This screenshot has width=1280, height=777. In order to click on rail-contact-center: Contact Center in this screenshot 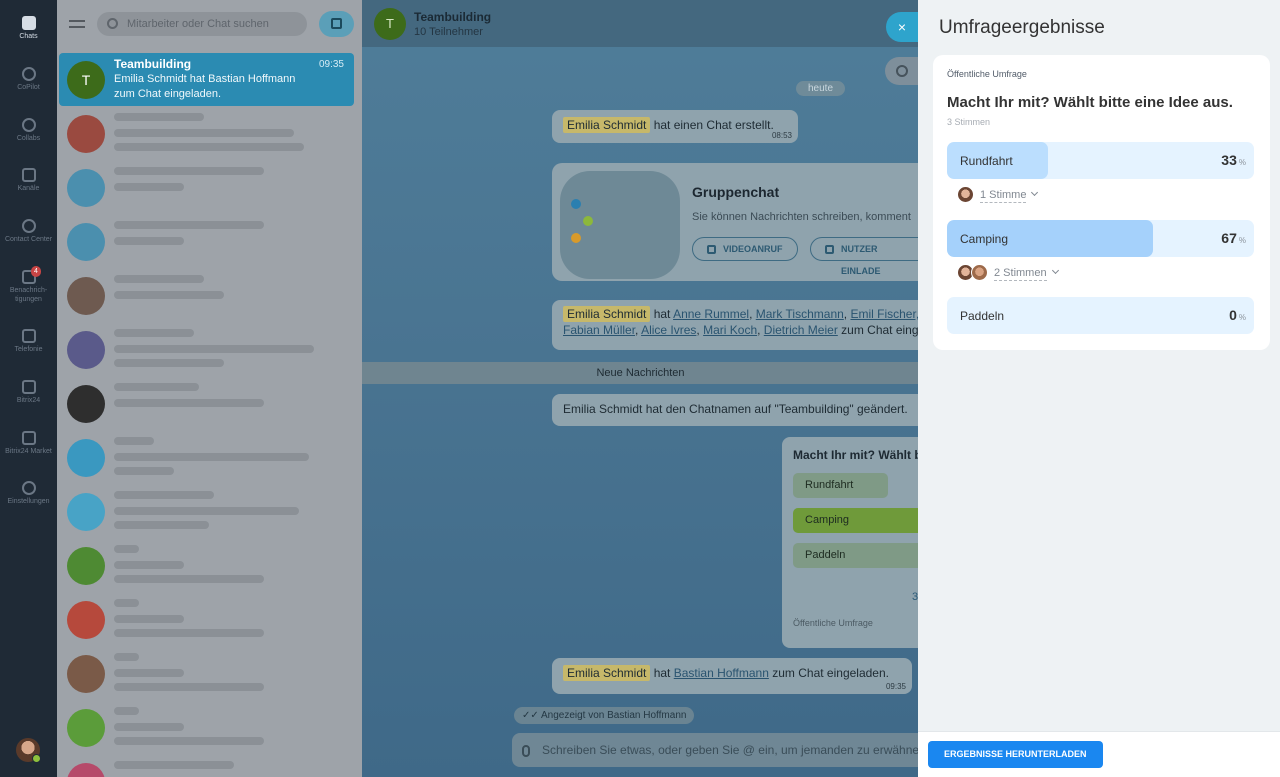, I will do `click(28, 231)`.